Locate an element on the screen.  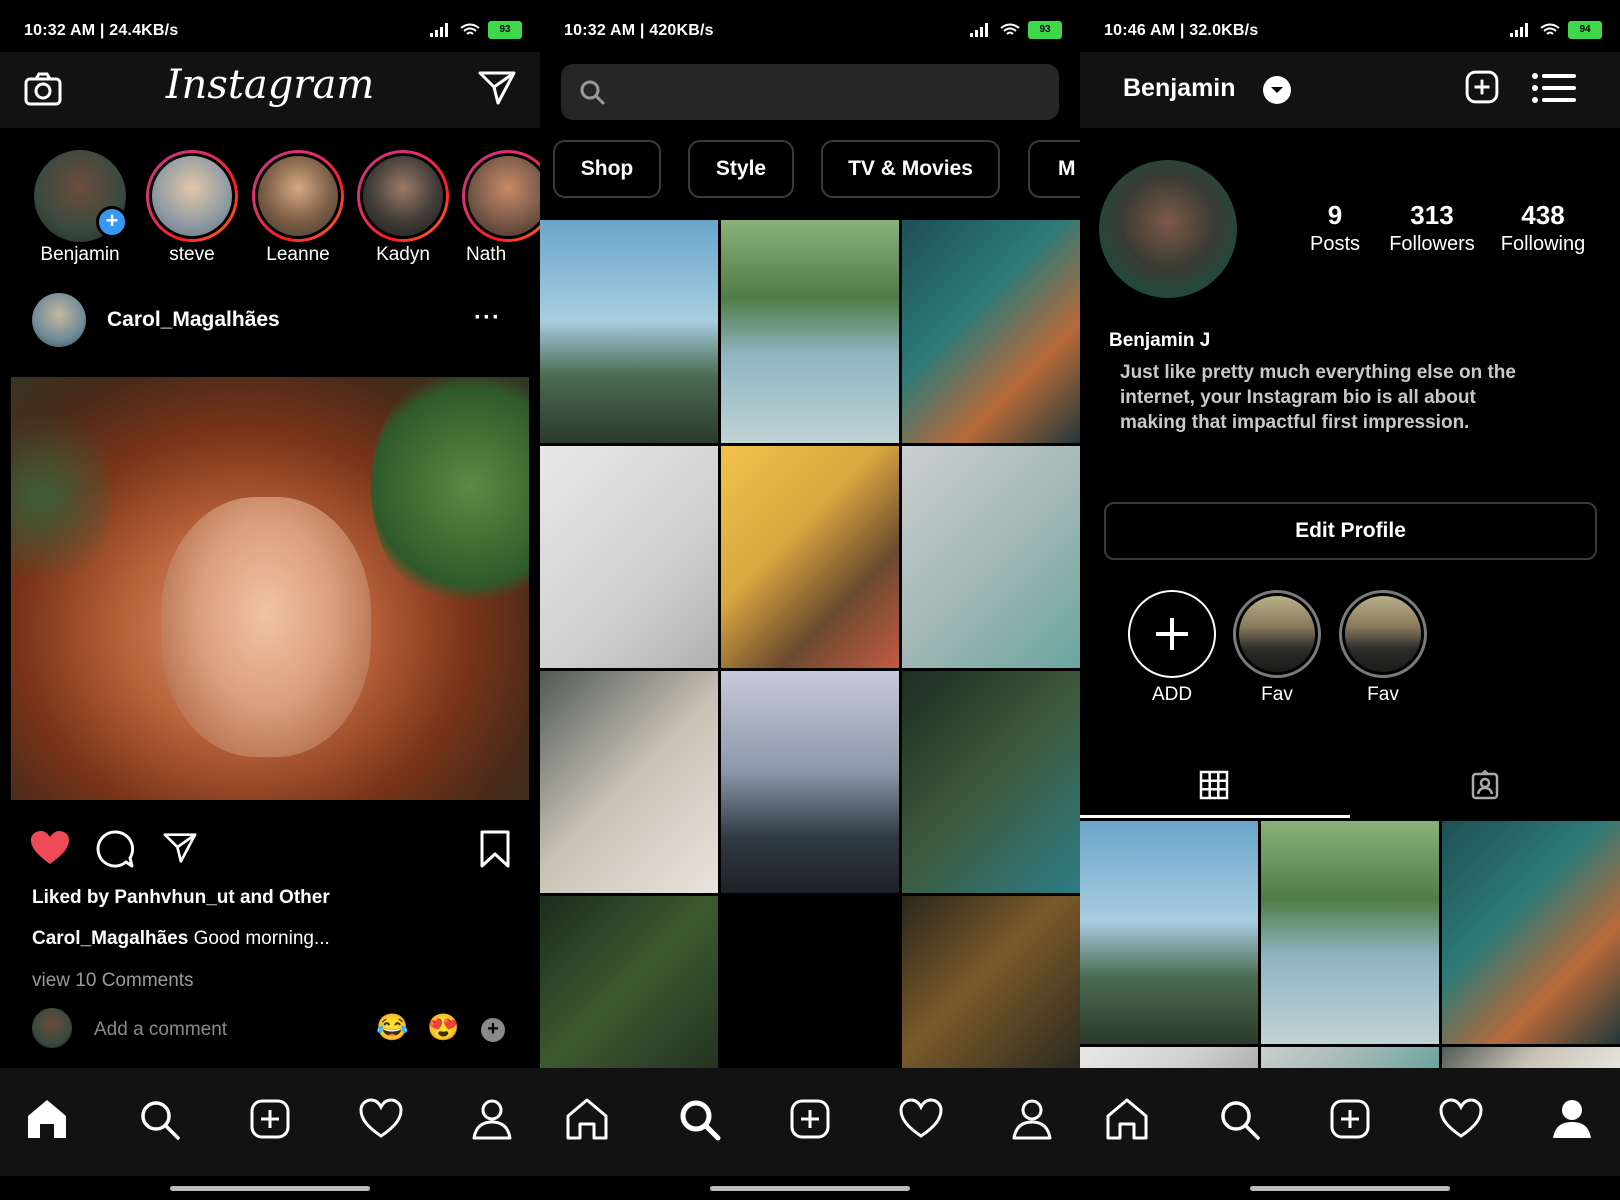
following-stat: 438 Following is located at coordinates (1543, 228).